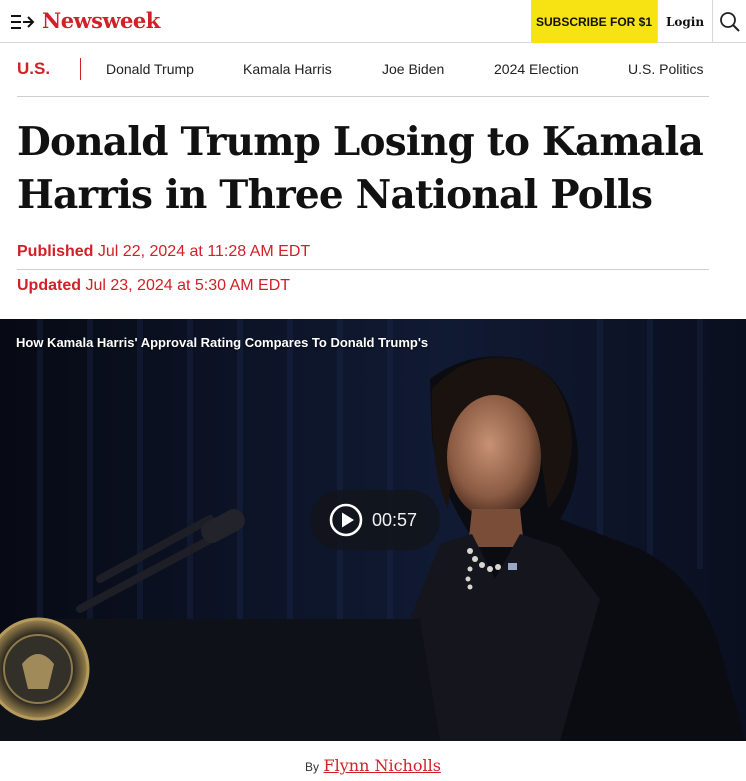 The image size is (746, 781). Describe the element at coordinates (373, 21) in the screenshot. I see `site-header: Newsweek SUBSCRIBE FOR $1 Login` at that location.